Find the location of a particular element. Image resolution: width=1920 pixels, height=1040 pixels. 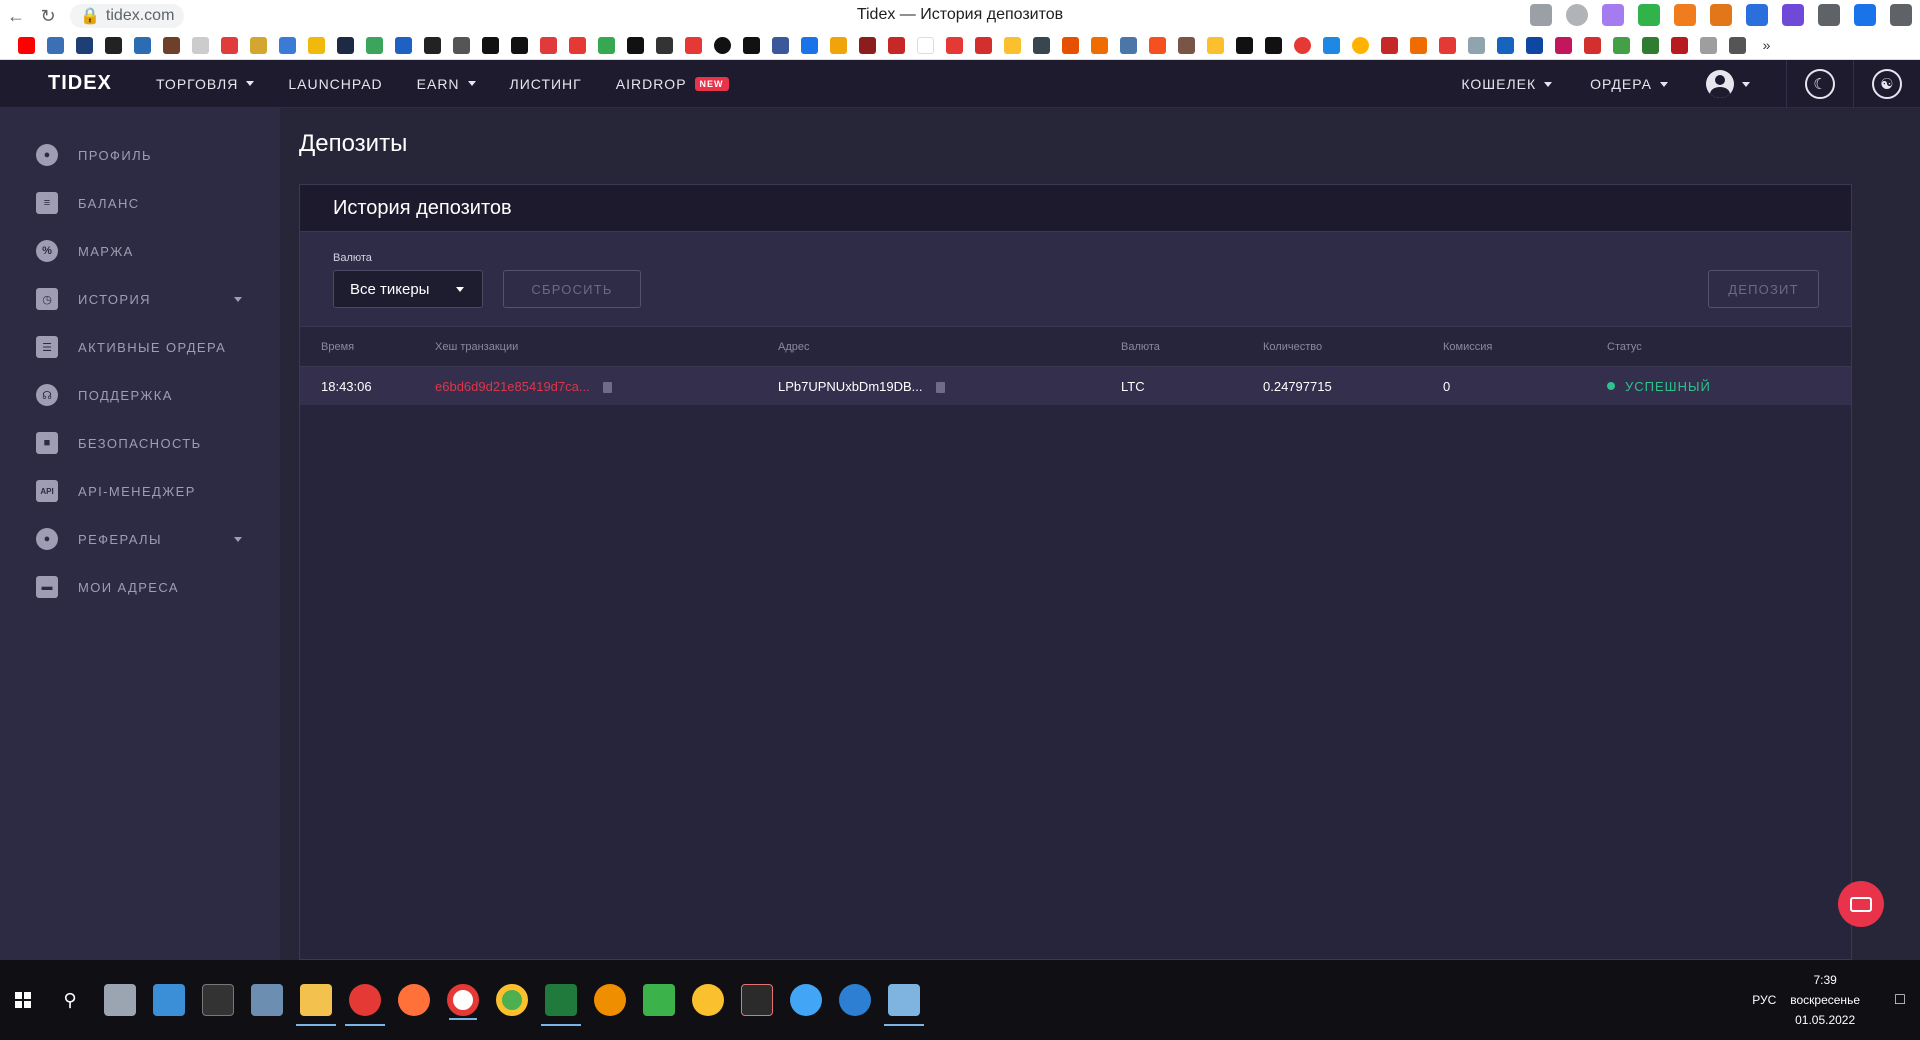

sidebar-item-security: ■ БЕЗОПАСНОСТЬ is located at coordinates (140, 443).